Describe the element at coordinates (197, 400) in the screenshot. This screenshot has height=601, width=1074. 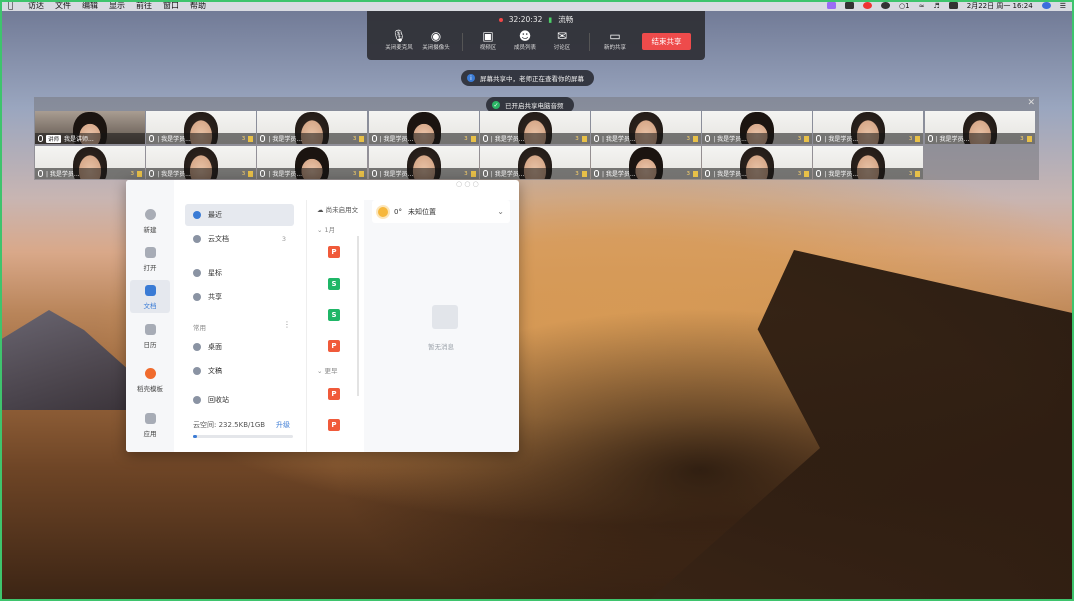
I see `trash-icon` at that location.